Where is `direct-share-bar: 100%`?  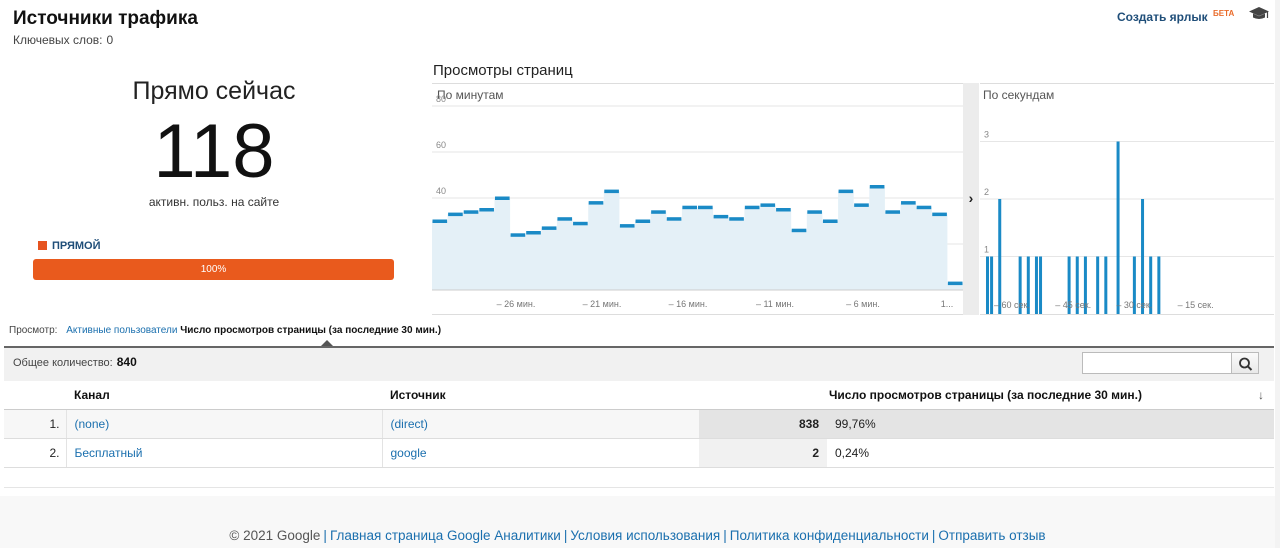 direct-share-bar: 100% is located at coordinates (213, 269).